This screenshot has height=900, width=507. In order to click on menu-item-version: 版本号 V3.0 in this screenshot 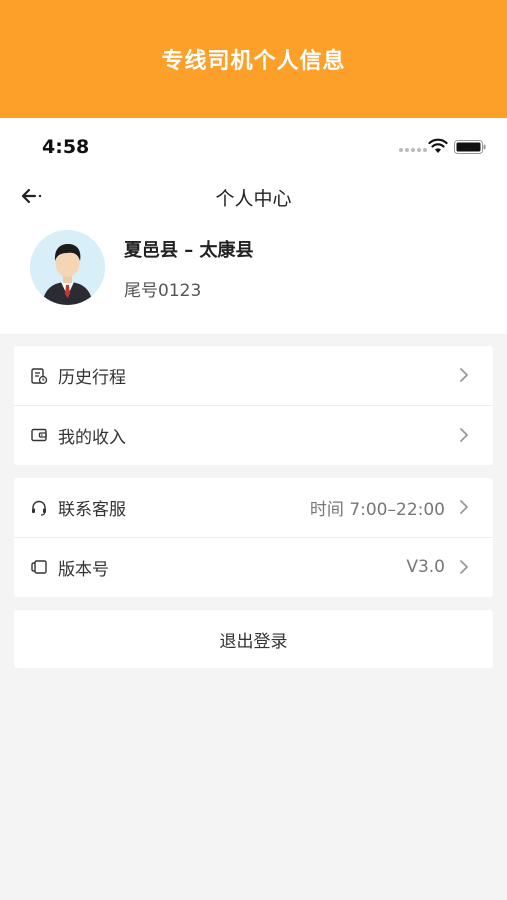, I will do `click(253, 566)`.